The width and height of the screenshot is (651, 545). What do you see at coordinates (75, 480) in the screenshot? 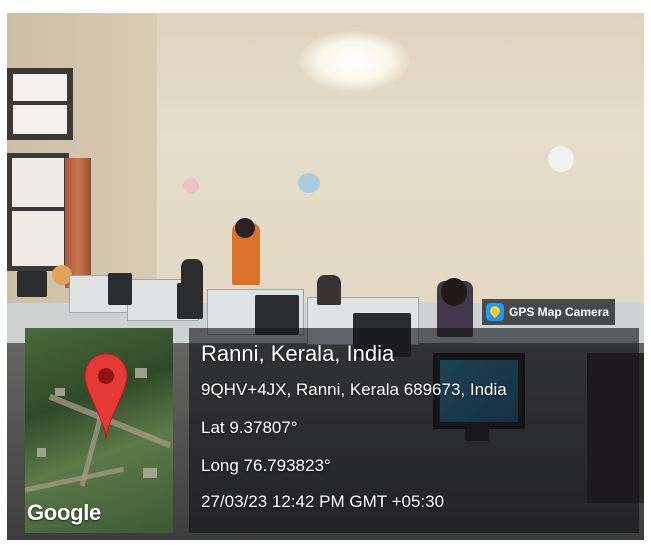
I see `map-road` at bounding box center [75, 480].